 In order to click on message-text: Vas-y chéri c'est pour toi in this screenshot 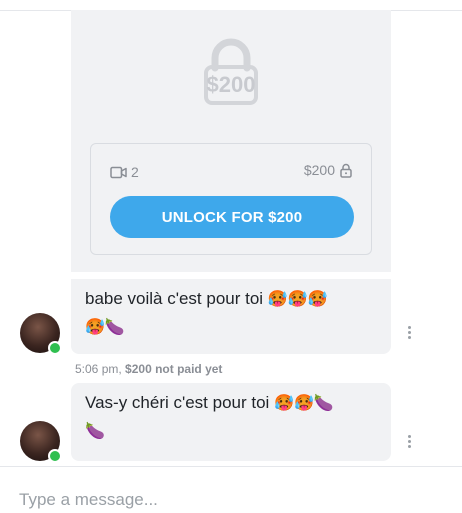, I will do `click(177, 402)`.